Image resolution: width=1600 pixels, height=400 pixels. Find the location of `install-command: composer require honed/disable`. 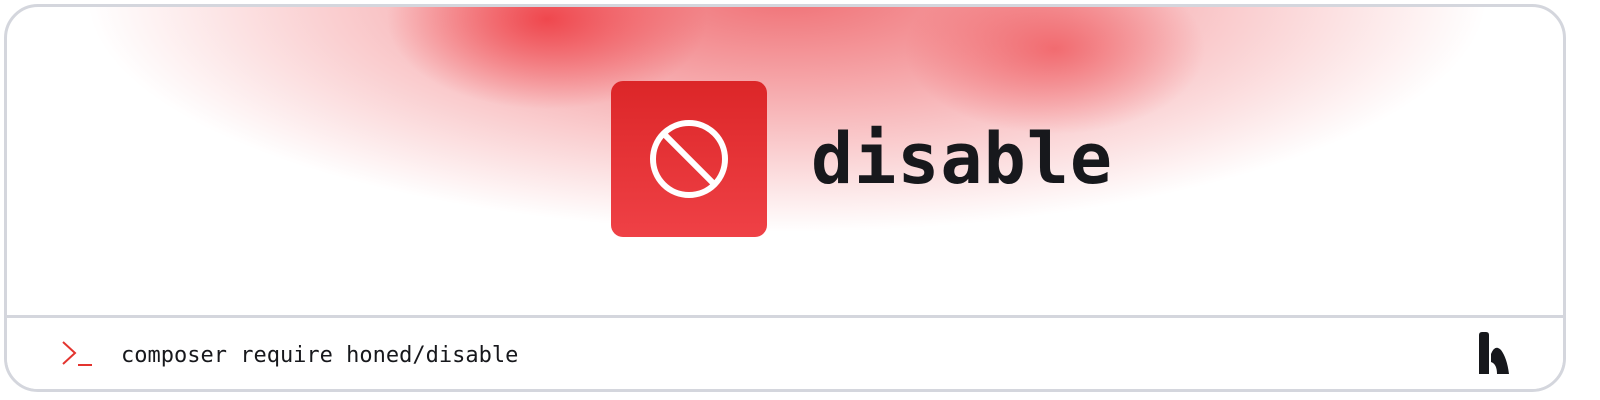

install-command: composer require honed/disable is located at coordinates (319, 356).